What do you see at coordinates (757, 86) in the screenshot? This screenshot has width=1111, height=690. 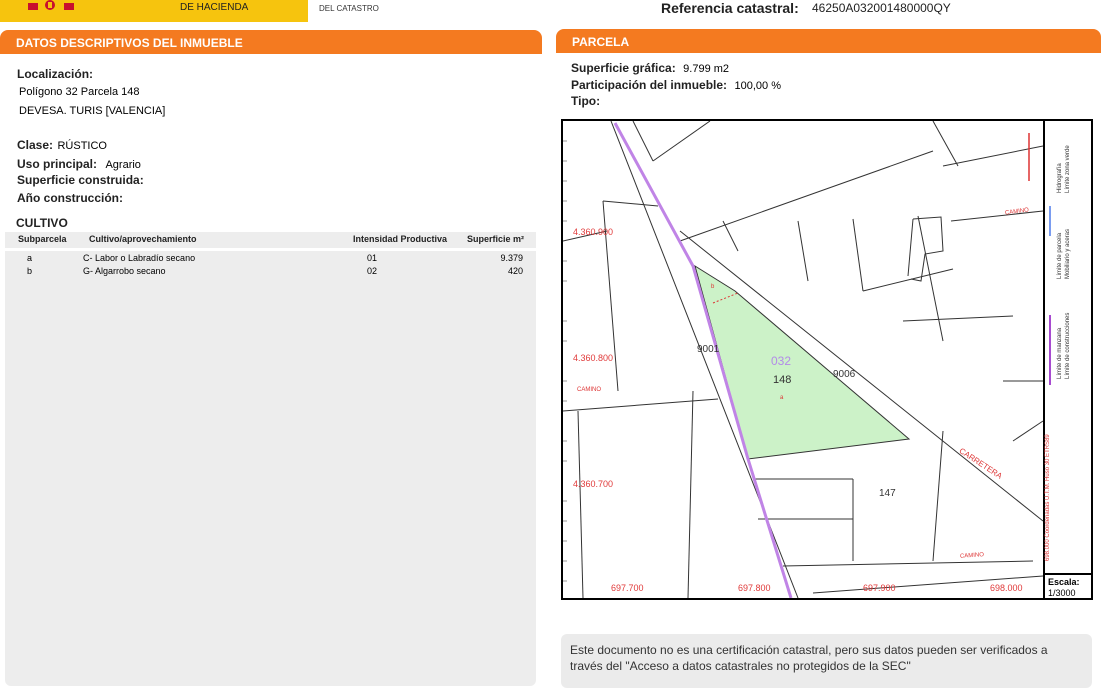 I see `participacion-value: 100,00 %` at bounding box center [757, 86].